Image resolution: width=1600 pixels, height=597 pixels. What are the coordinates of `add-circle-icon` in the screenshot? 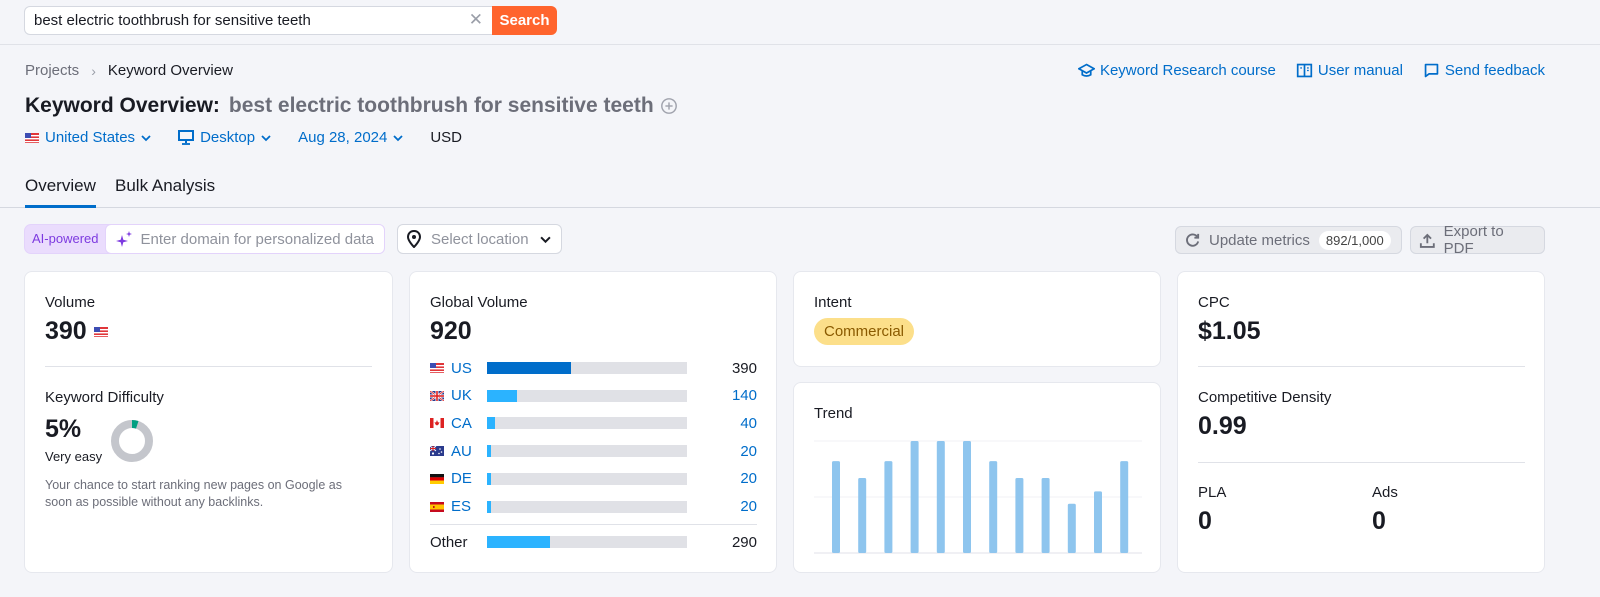 It's located at (669, 106).